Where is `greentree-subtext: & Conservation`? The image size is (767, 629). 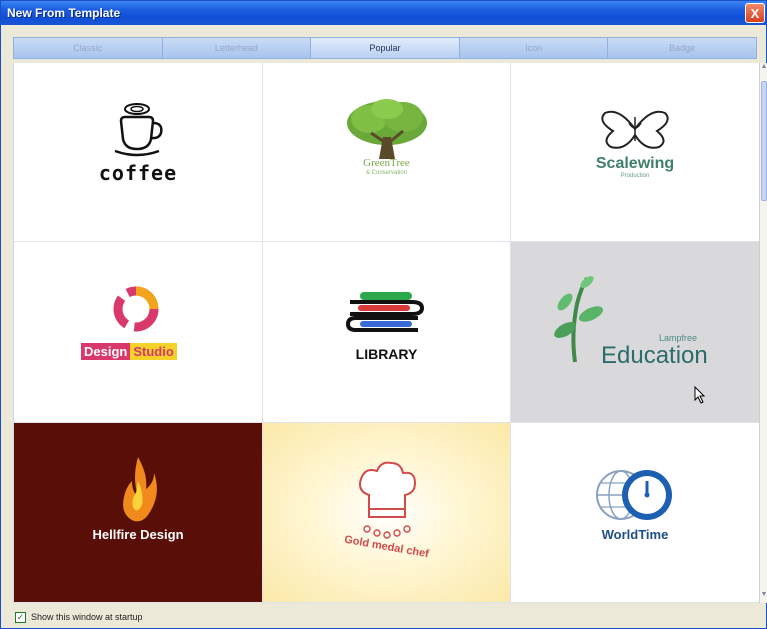
greentree-subtext: & Conservation is located at coordinates (386, 173).